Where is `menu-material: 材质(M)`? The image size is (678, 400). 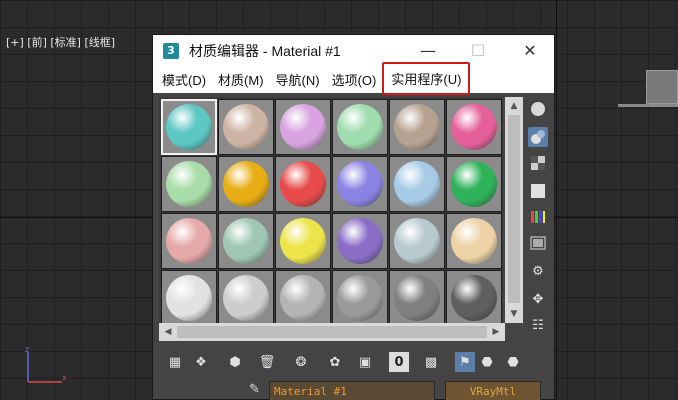 menu-material: 材质(M) is located at coordinates (241, 79).